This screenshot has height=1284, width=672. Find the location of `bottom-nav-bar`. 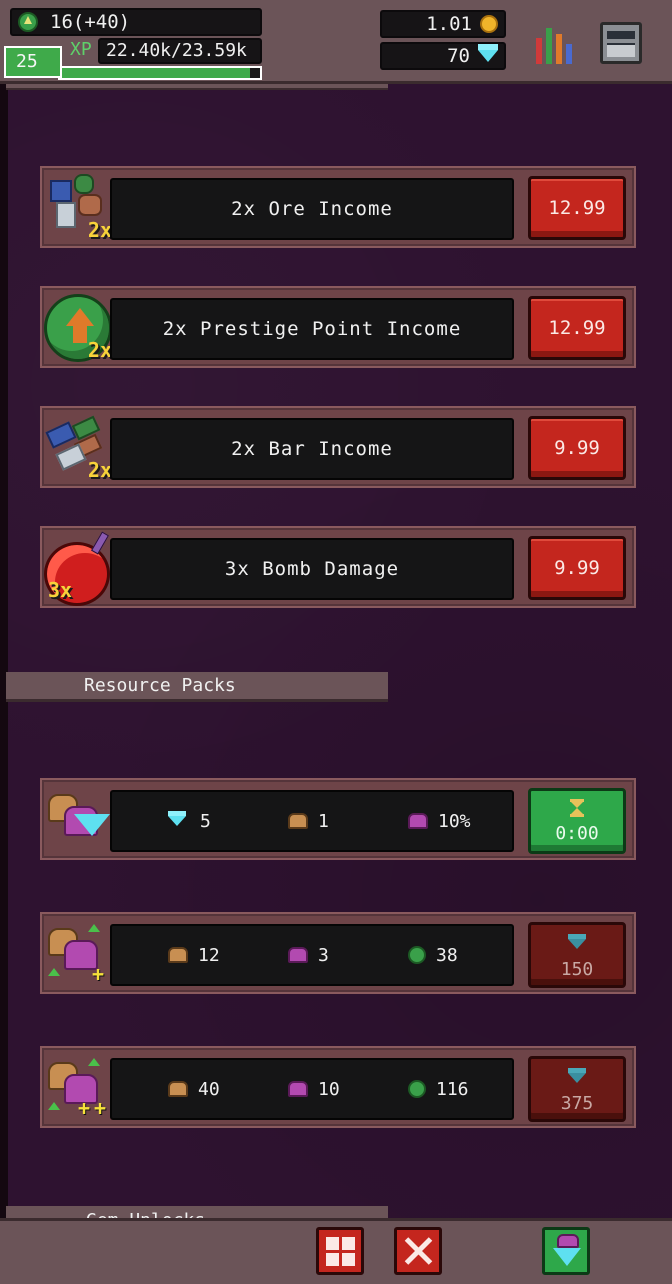

bottom-nav-bar is located at coordinates (336, 1251).